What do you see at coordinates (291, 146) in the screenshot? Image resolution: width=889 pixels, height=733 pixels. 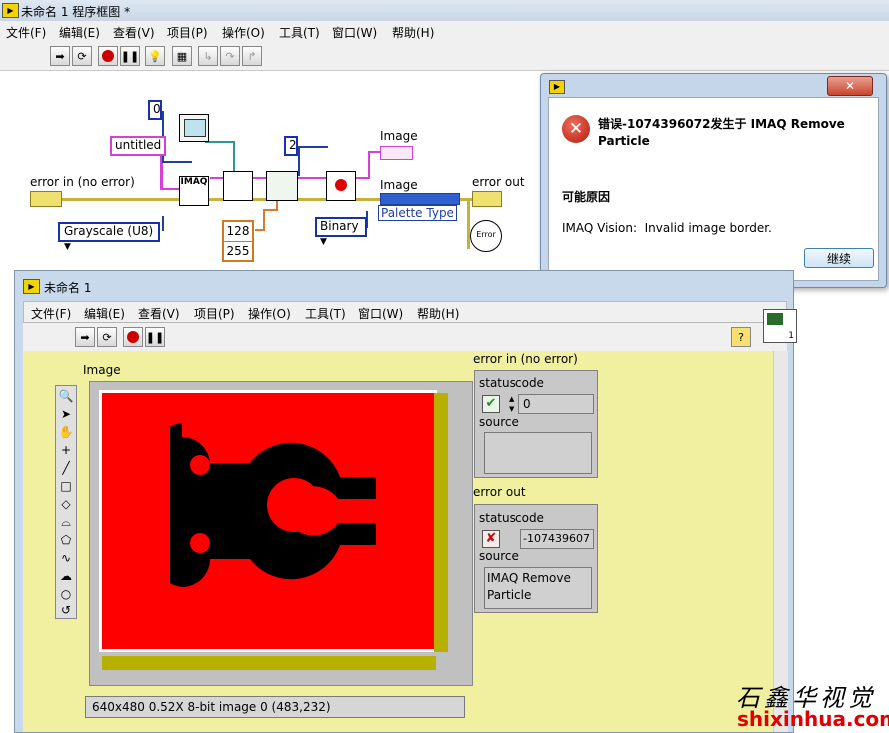 I see `two-constant: 2` at bounding box center [291, 146].